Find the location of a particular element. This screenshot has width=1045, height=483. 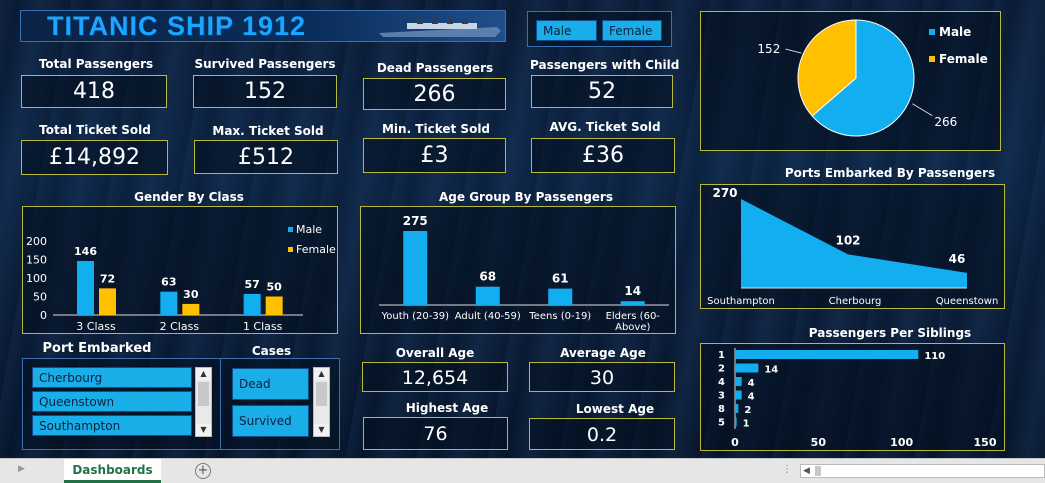

highest-age-card: 76 is located at coordinates (435, 433).